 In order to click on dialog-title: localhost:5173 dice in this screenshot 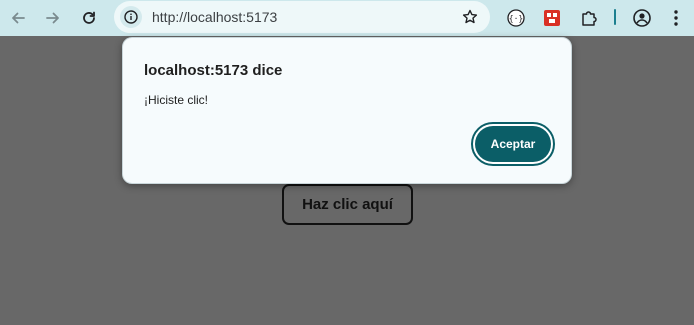, I will do `click(213, 70)`.